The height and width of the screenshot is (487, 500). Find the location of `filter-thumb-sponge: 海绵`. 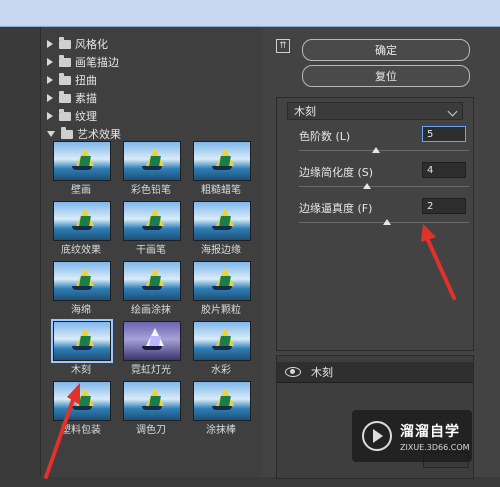

filter-thumb-sponge: 海绵 is located at coordinates (81, 290).